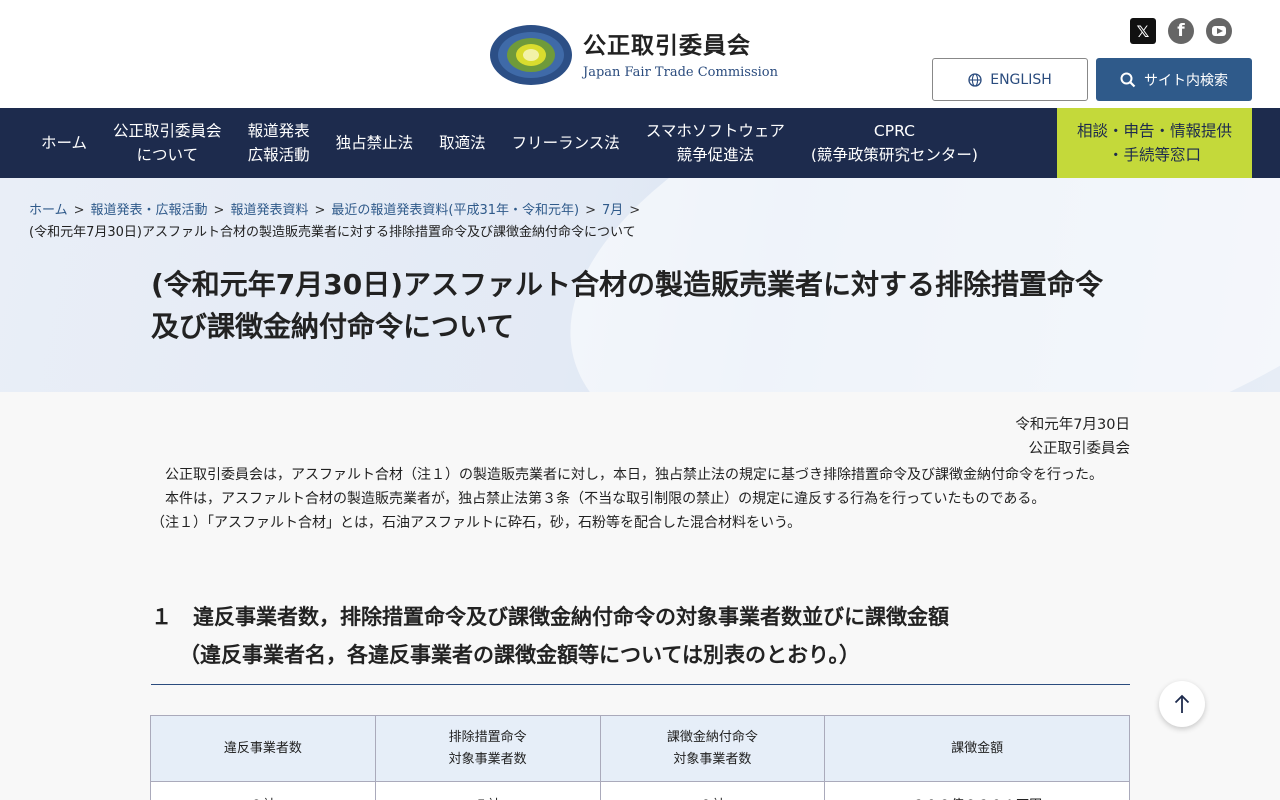 This screenshot has height=800, width=1280. Describe the element at coordinates (167, 143) in the screenshot. I see `nav-item-about: 公正取引委員会 について` at that location.